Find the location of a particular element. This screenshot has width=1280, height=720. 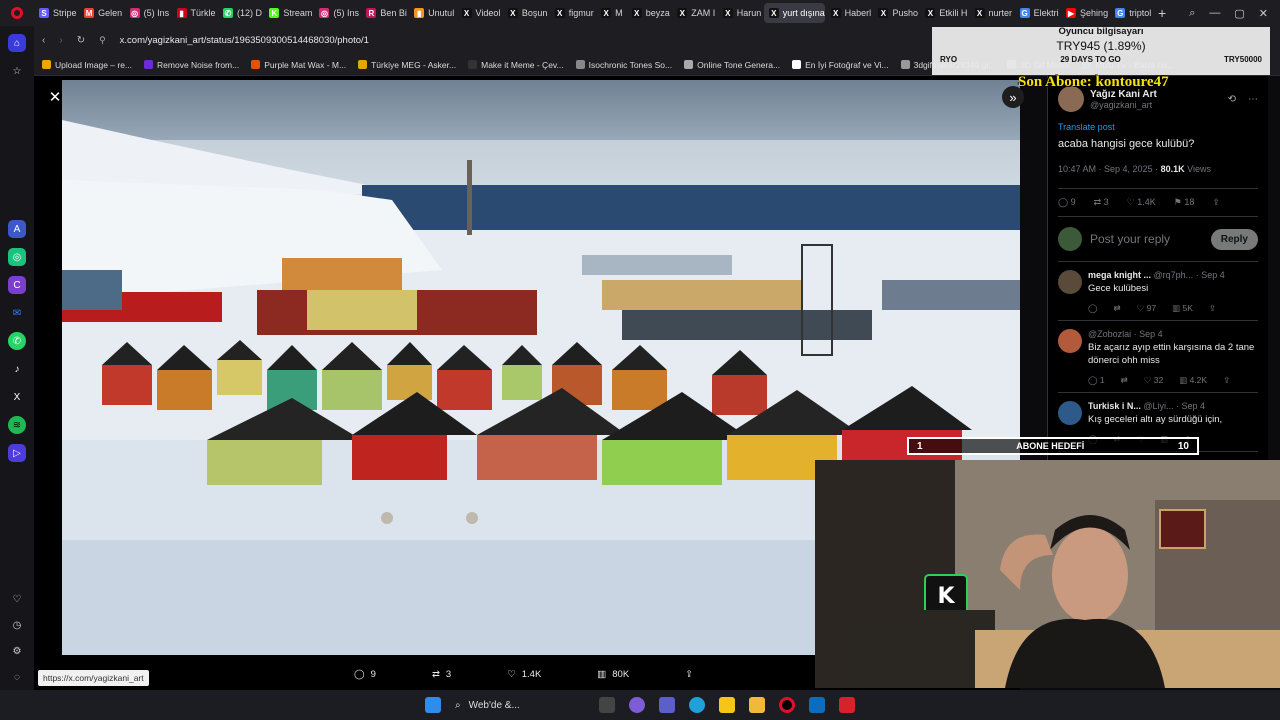

opera-logo-icon is located at coordinates (17, 13).